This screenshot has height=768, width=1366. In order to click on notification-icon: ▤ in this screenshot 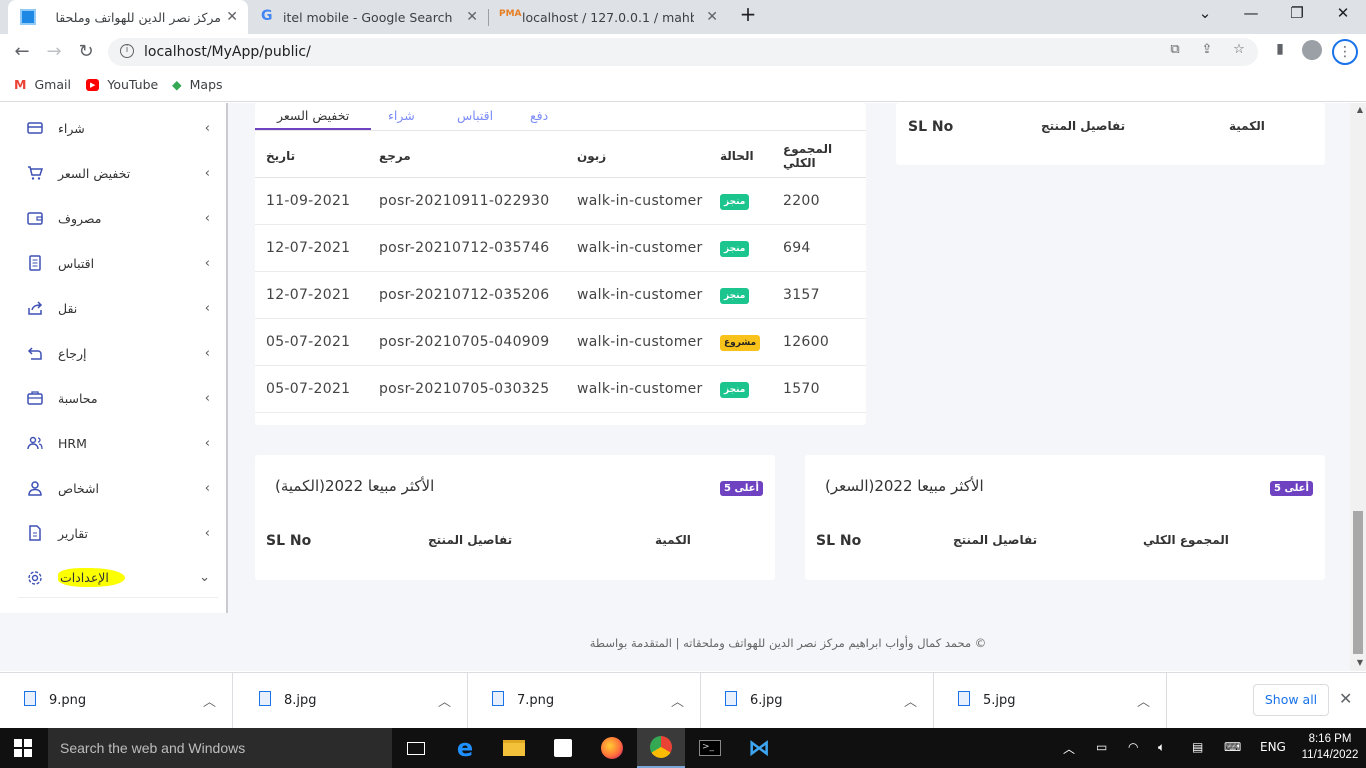, I will do `click(1197, 747)`.